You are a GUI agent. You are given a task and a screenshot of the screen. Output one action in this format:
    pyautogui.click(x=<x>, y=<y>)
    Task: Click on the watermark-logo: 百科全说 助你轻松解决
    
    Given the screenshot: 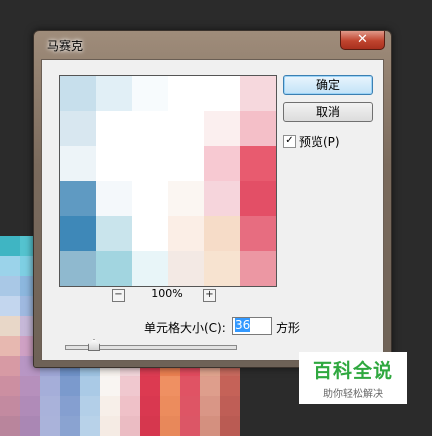 What is the action you would take?
    pyautogui.click(x=353, y=378)
    